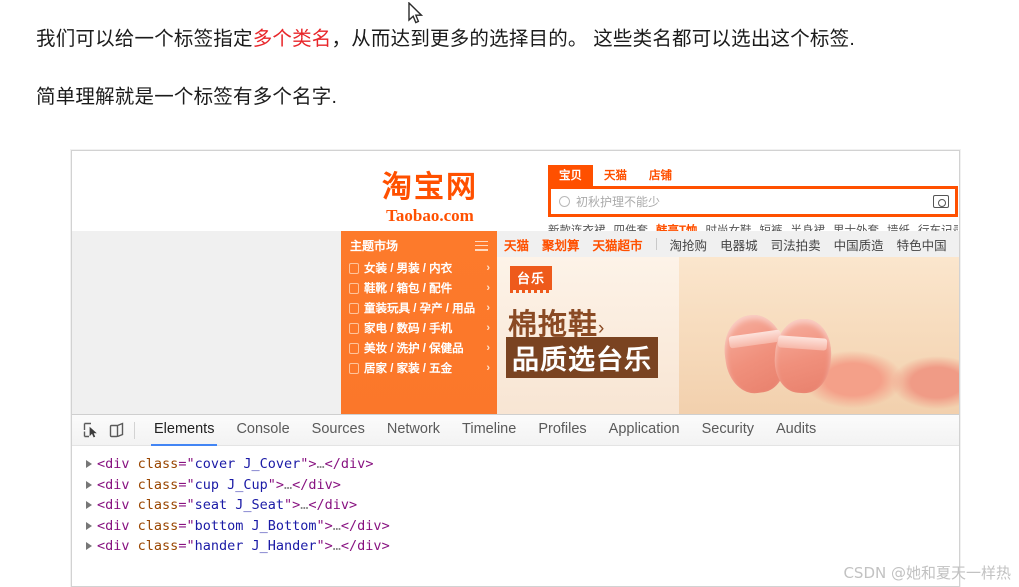 The image size is (1019, 587). What do you see at coordinates (408, 269) in the screenshot?
I see `sidebar-item-label: 女装 / 男装 / 内衣` at bounding box center [408, 269].